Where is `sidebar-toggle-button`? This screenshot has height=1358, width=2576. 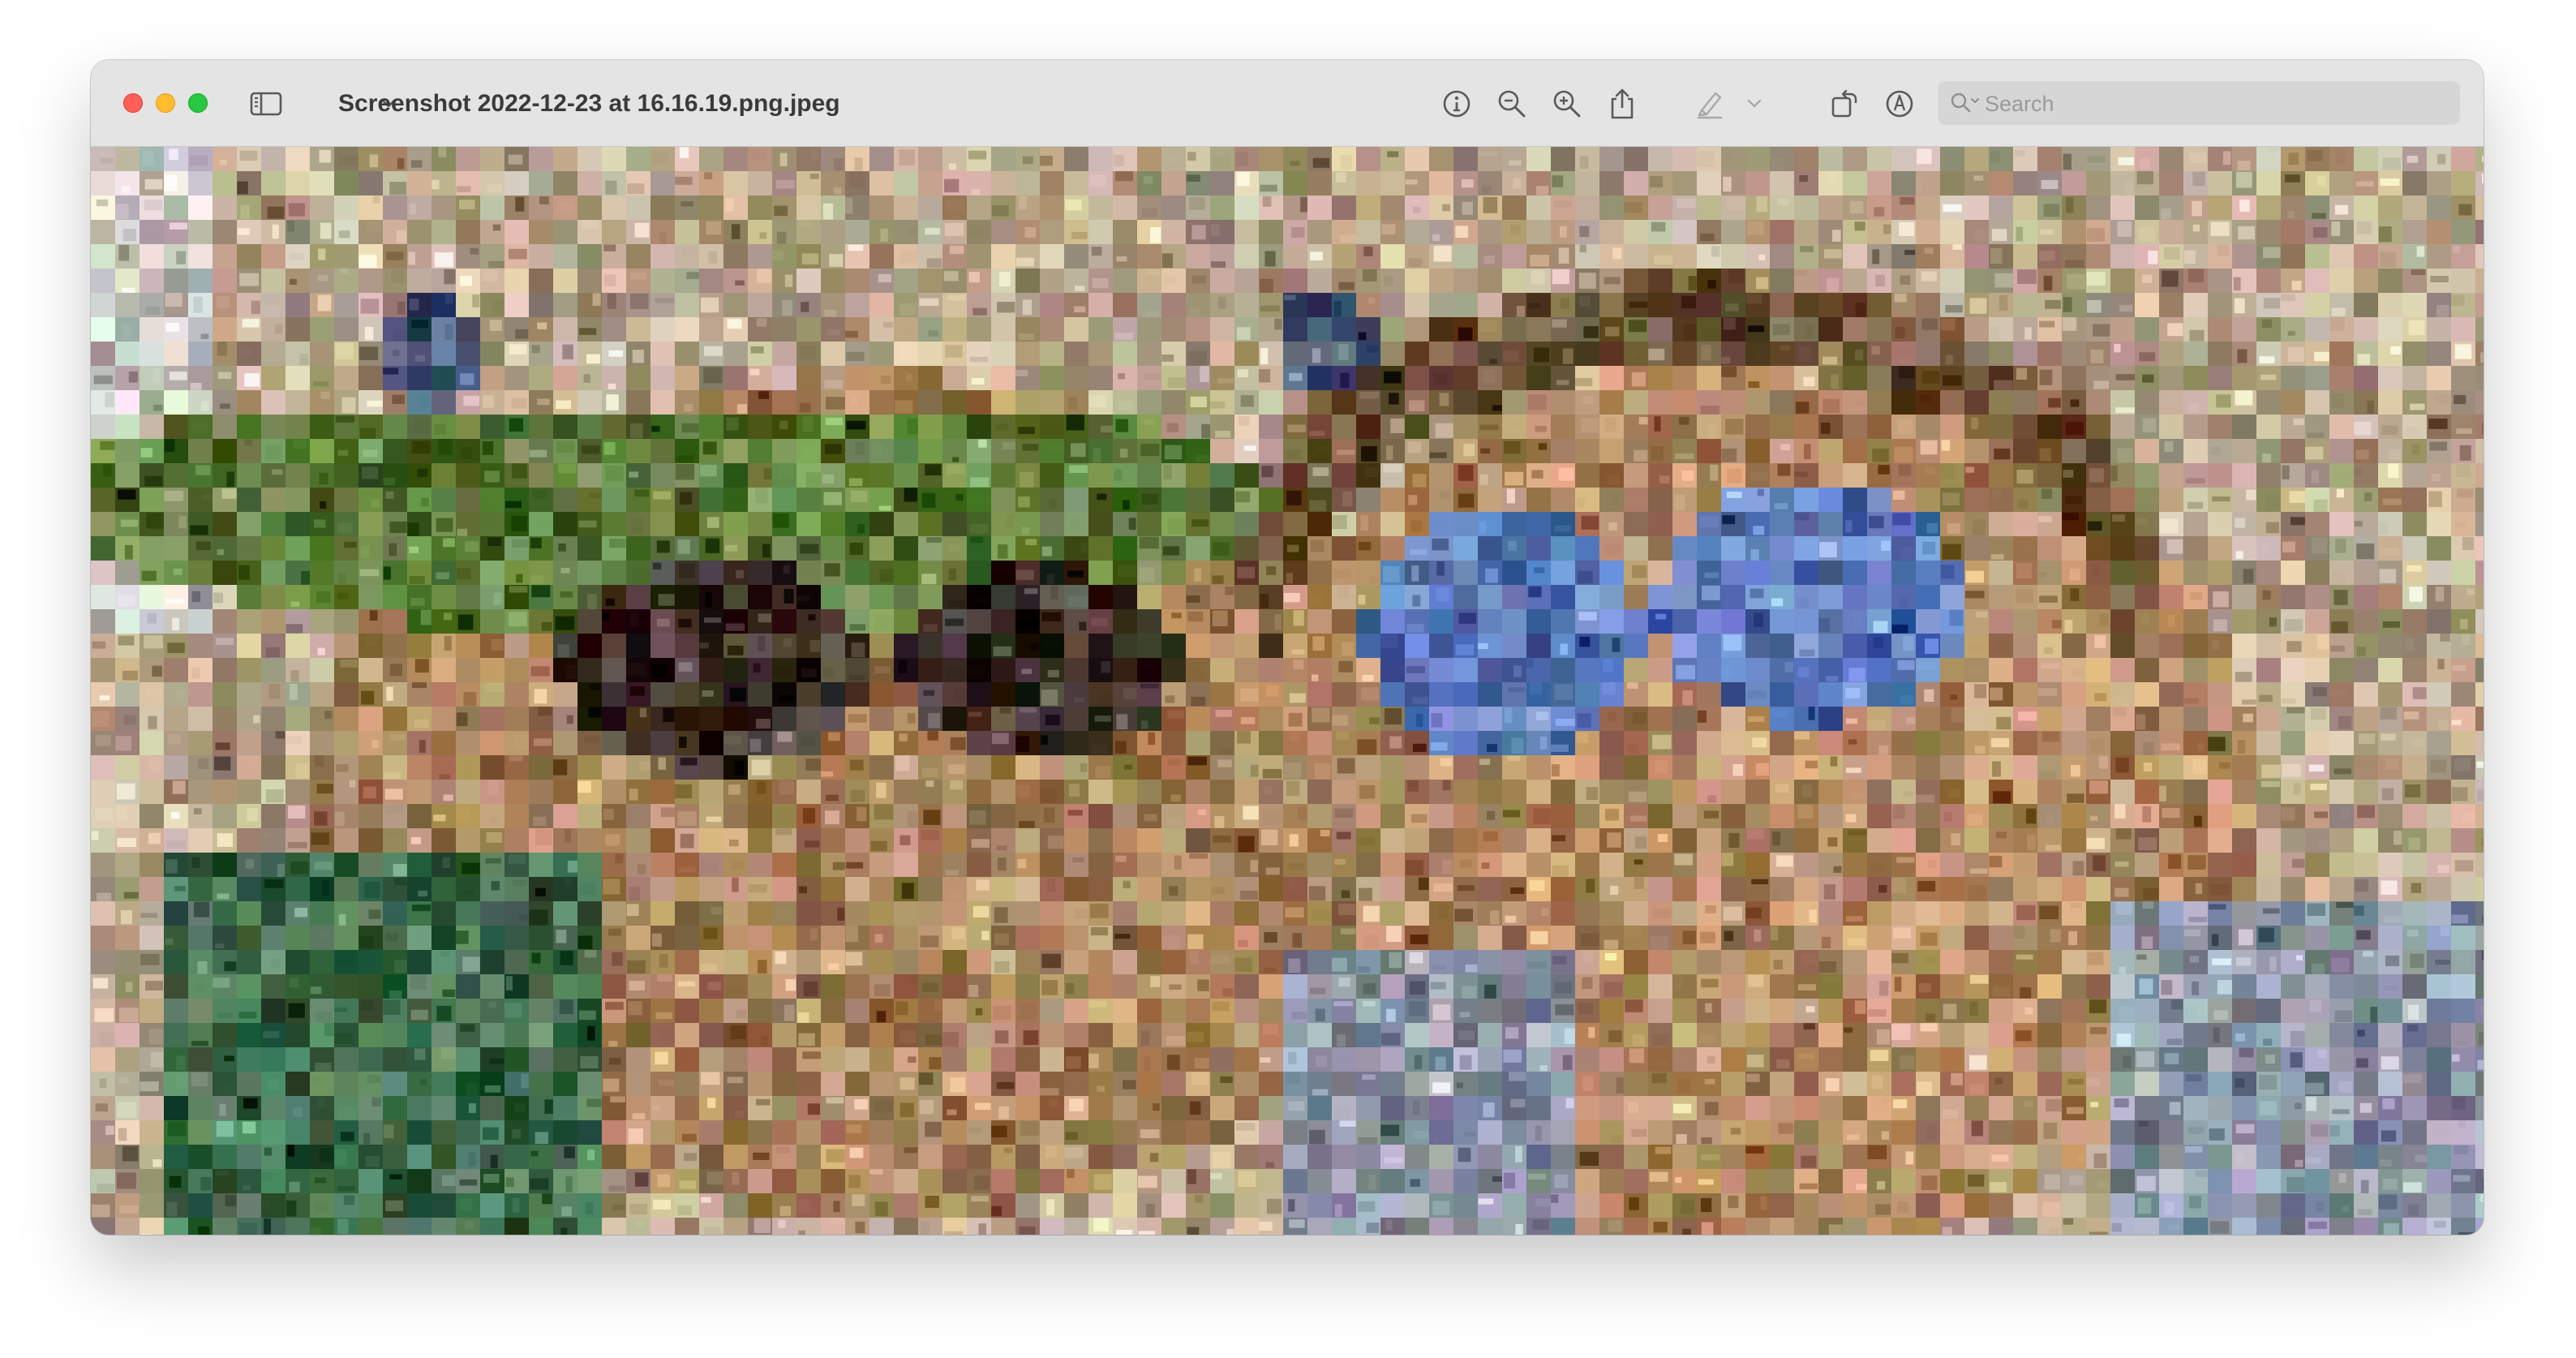 sidebar-toggle-button is located at coordinates (266, 104).